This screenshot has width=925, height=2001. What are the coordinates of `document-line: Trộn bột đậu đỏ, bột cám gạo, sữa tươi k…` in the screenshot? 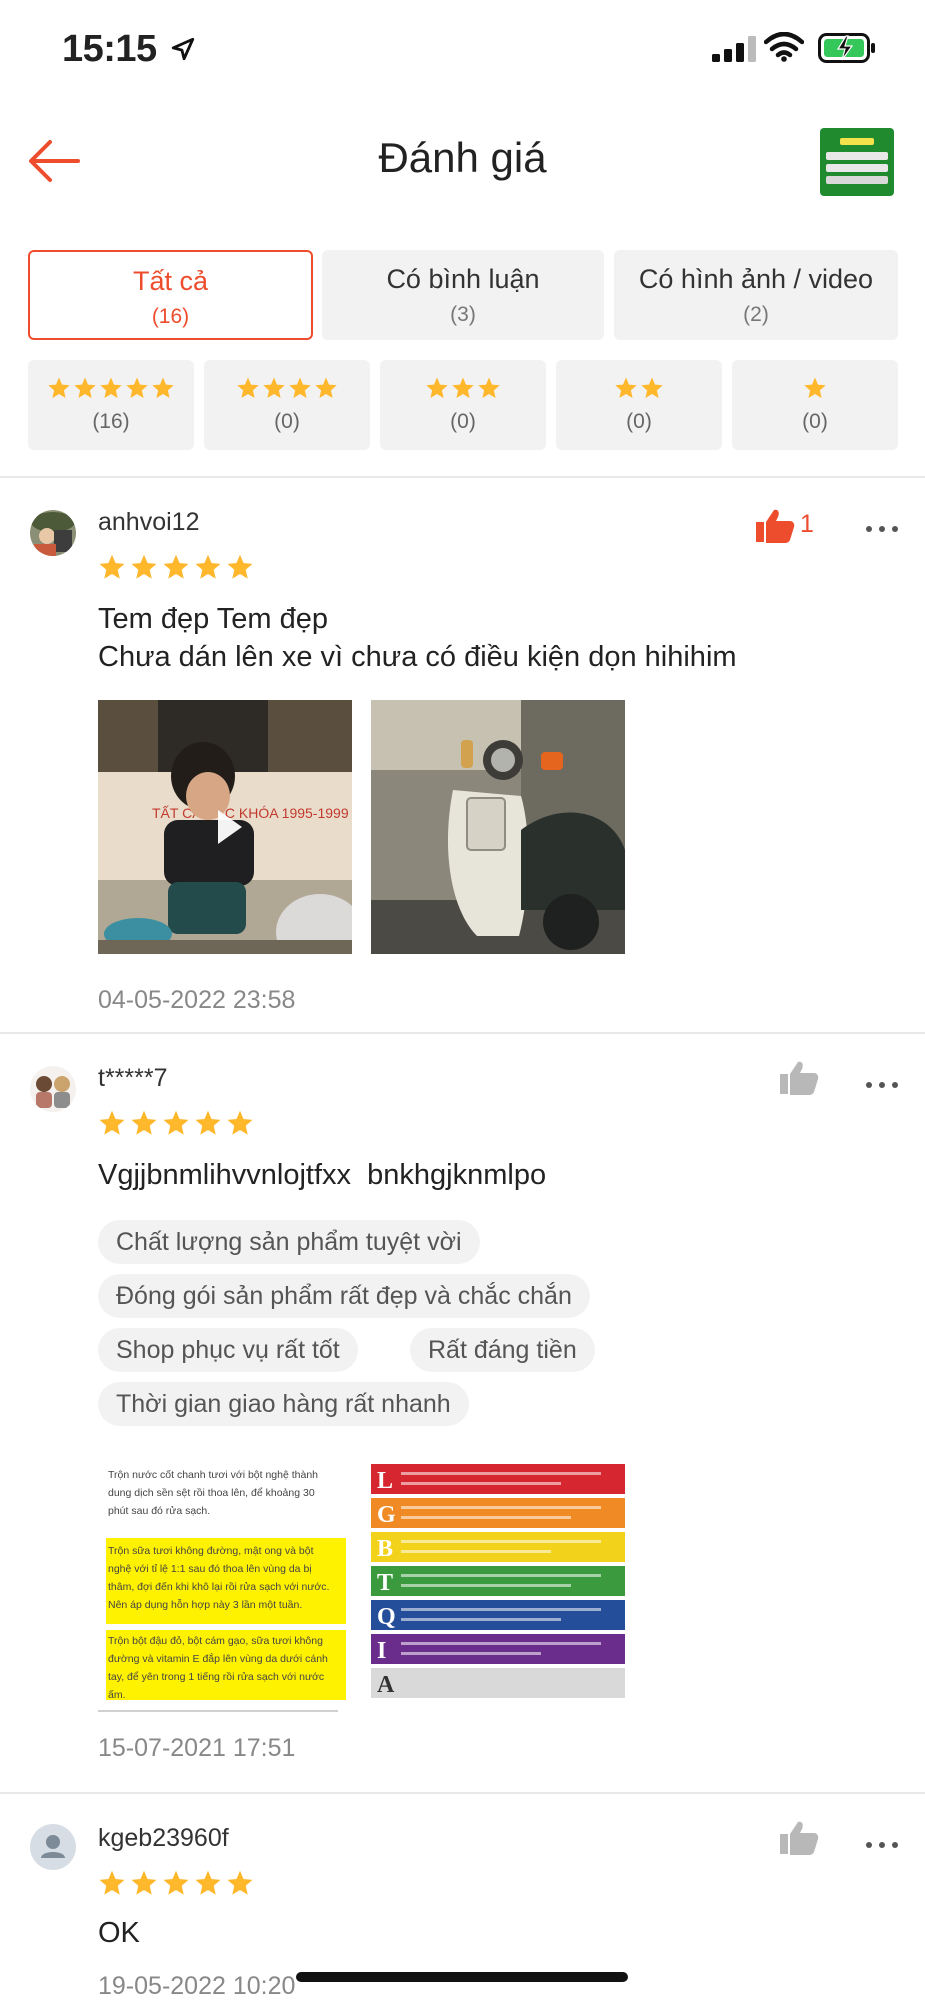 It's located at (215, 1641).